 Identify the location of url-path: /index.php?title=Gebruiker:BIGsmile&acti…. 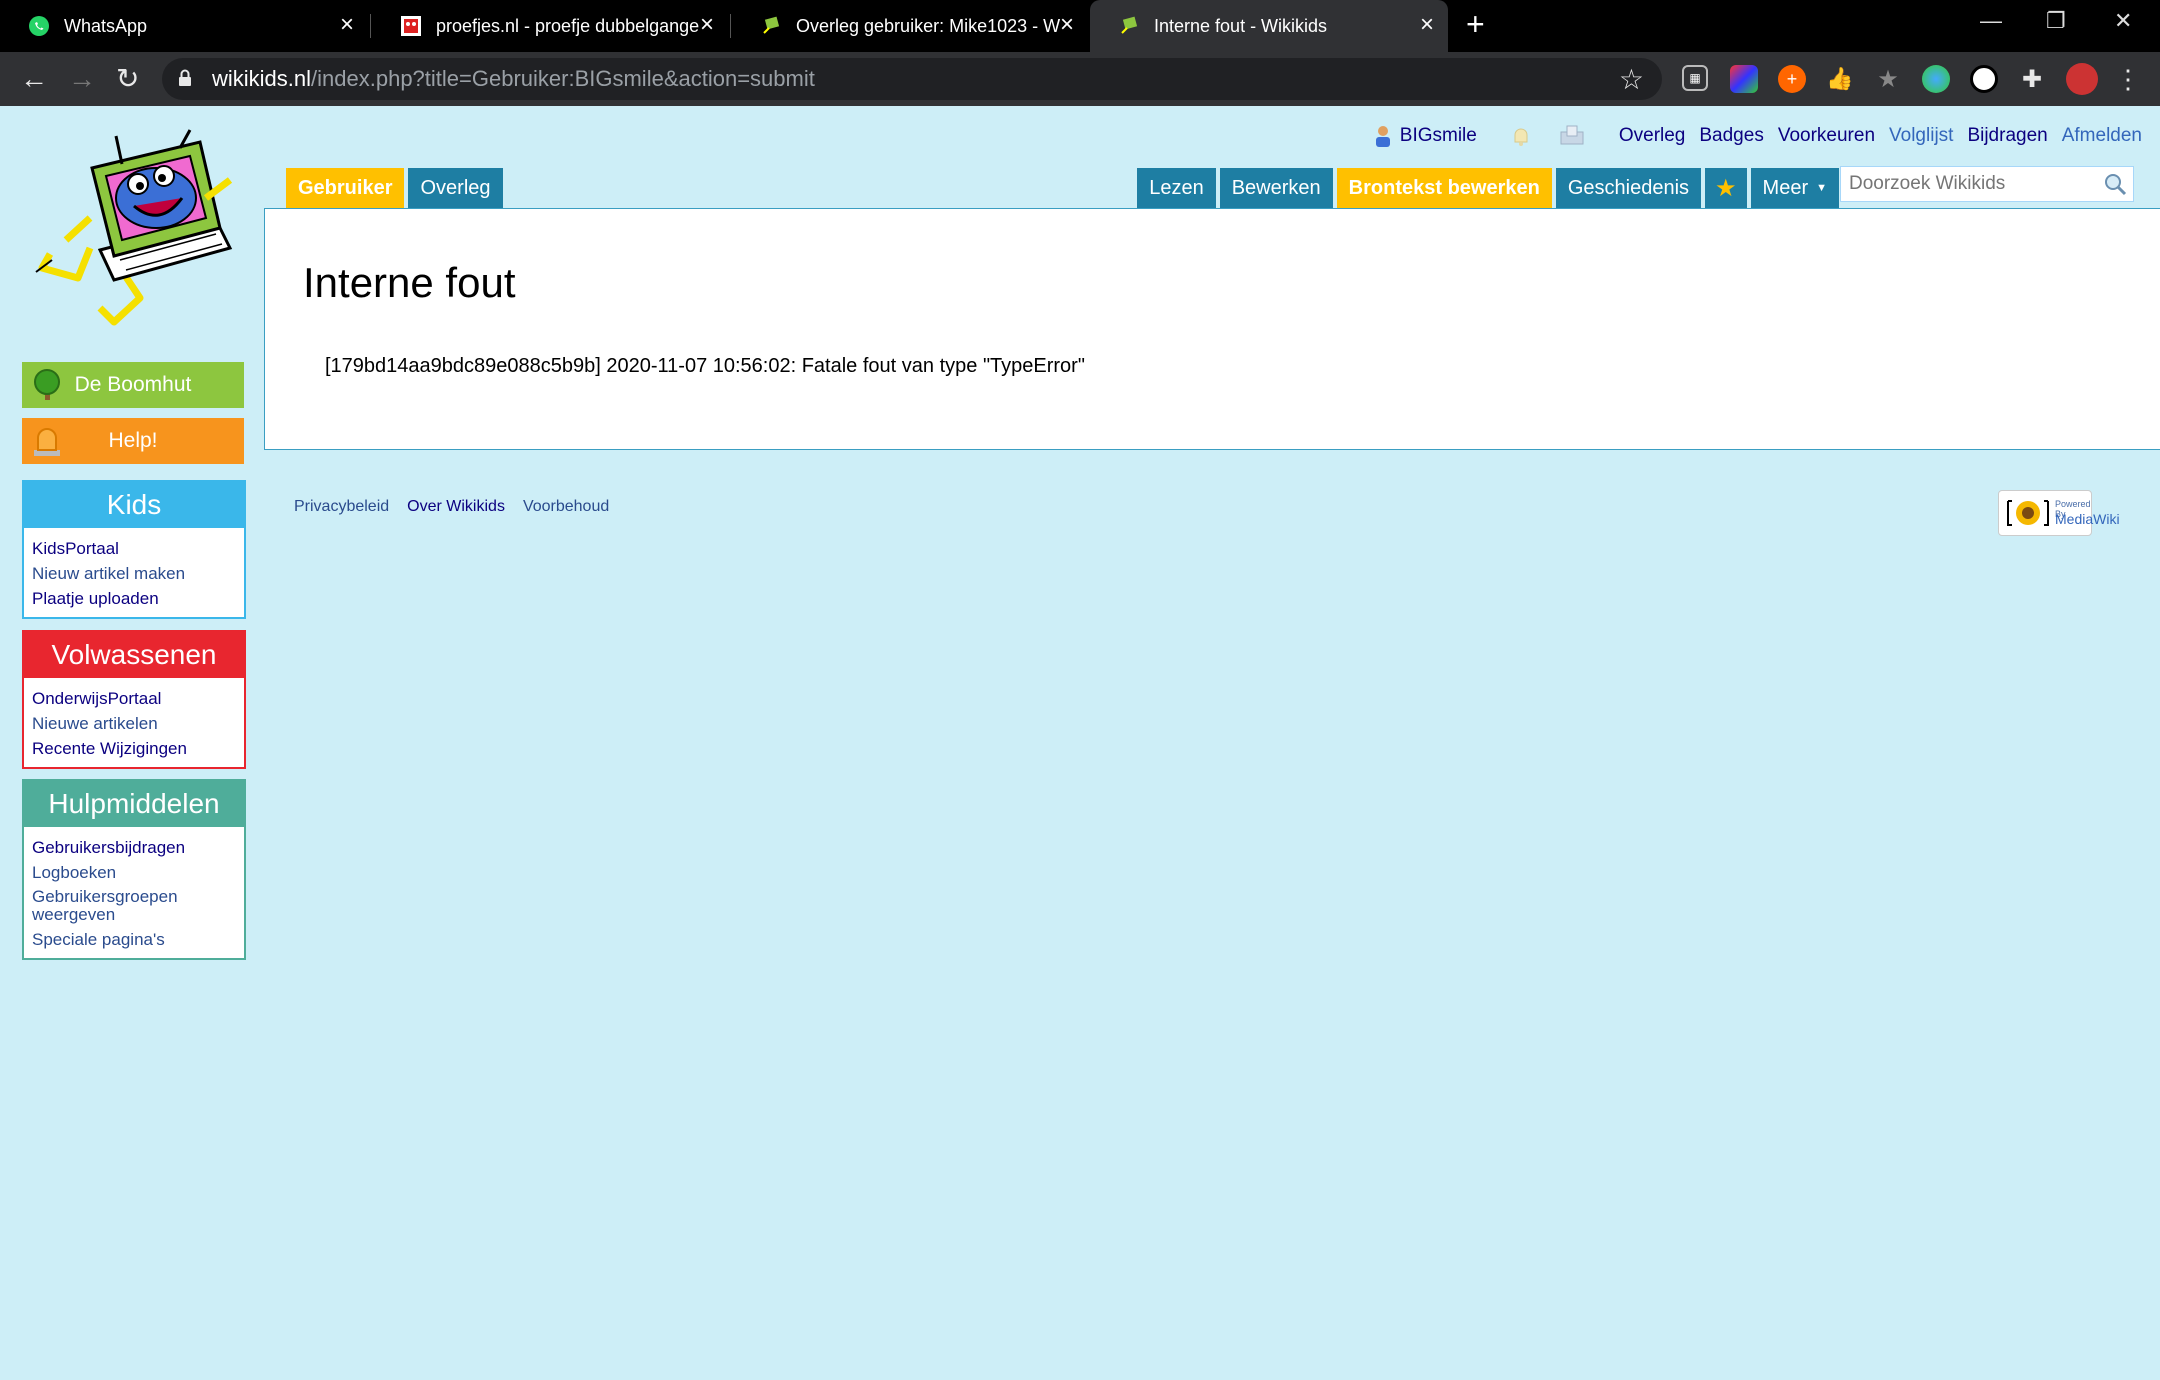
(563, 78).